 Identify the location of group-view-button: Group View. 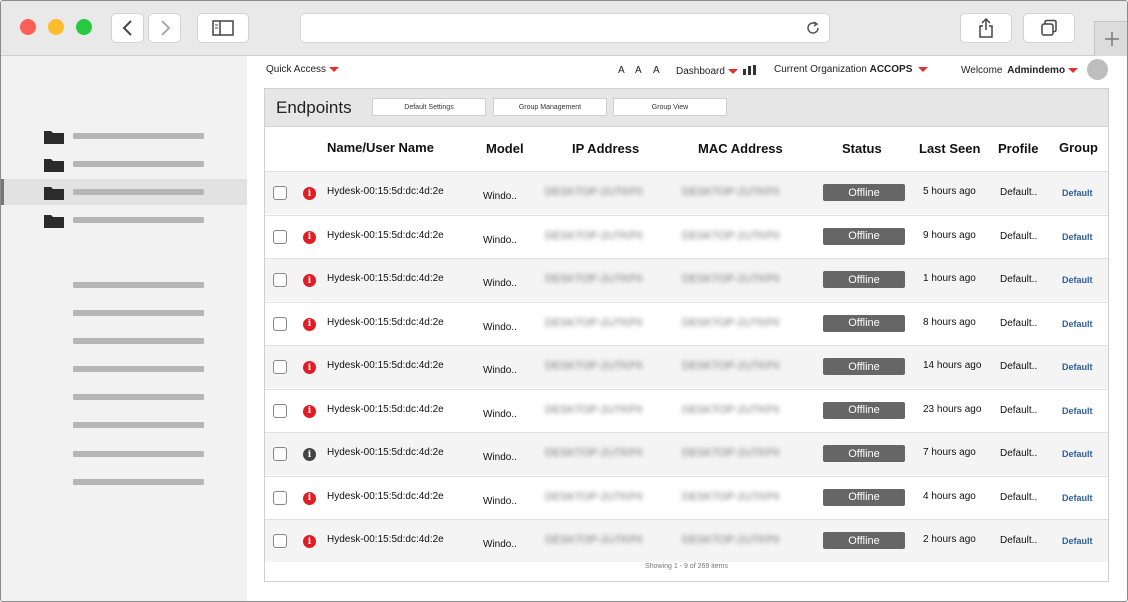
(670, 107).